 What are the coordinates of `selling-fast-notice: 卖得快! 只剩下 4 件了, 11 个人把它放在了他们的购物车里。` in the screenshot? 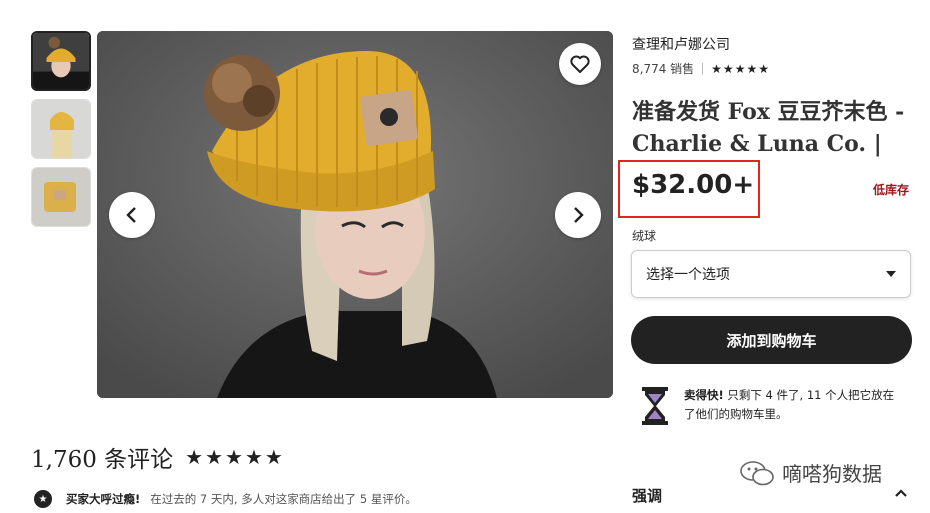 It's located at (772, 406).